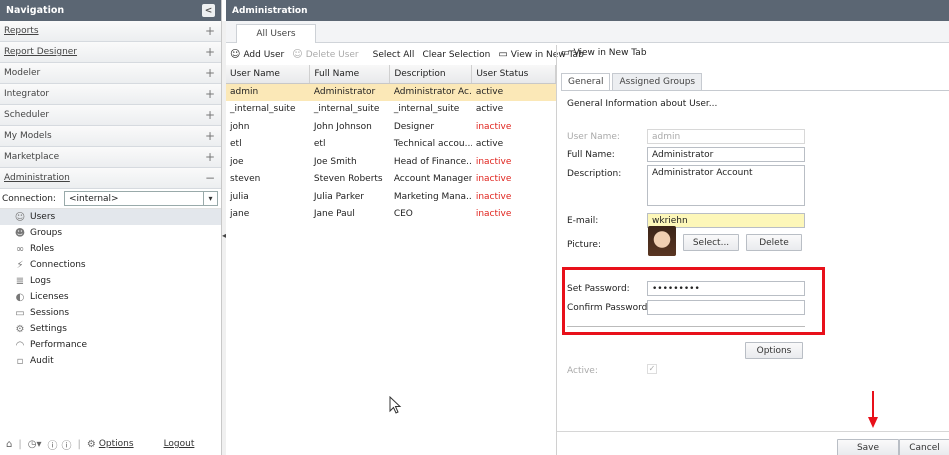 The width and height of the screenshot is (949, 455). I want to click on admin-item-users: ☺ Users, so click(110, 217).